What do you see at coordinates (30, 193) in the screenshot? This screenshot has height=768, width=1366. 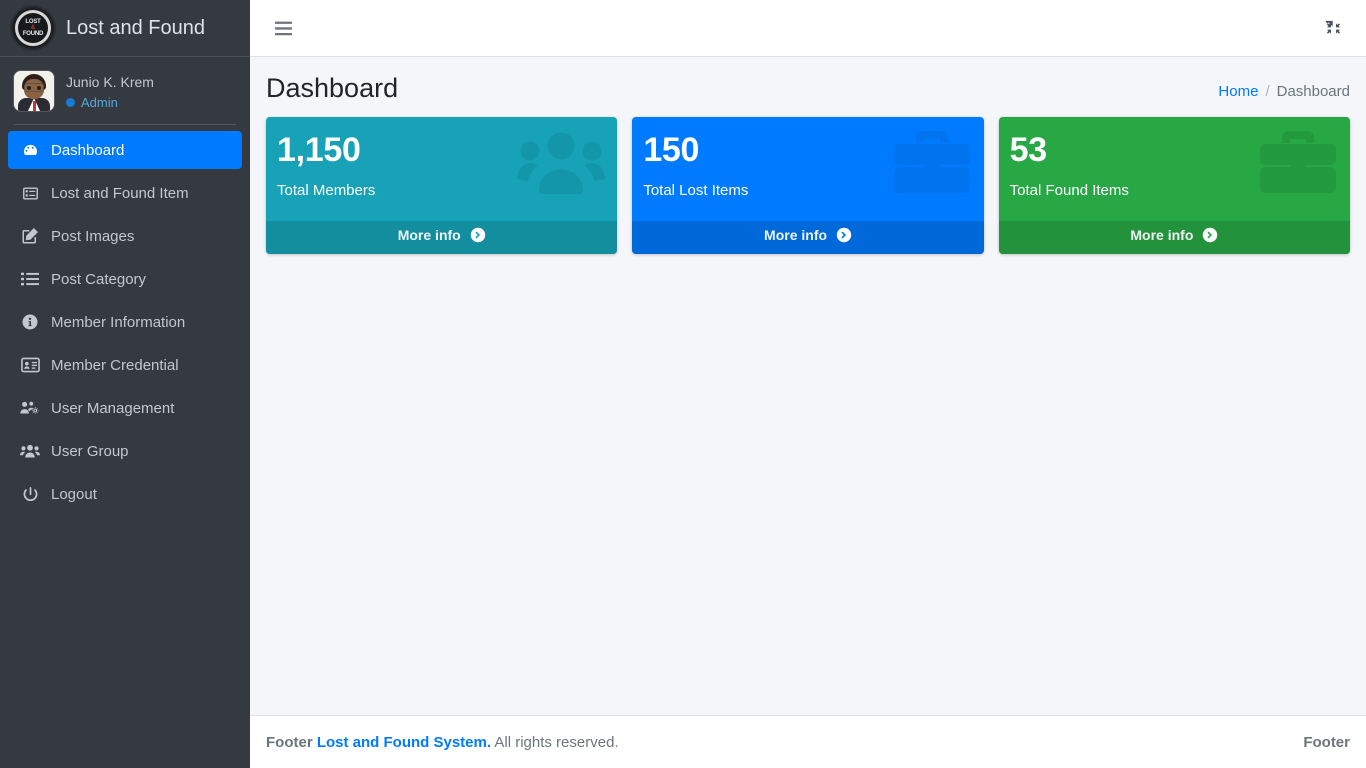 I see `list-alt-icon` at bounding box center [30, 193].